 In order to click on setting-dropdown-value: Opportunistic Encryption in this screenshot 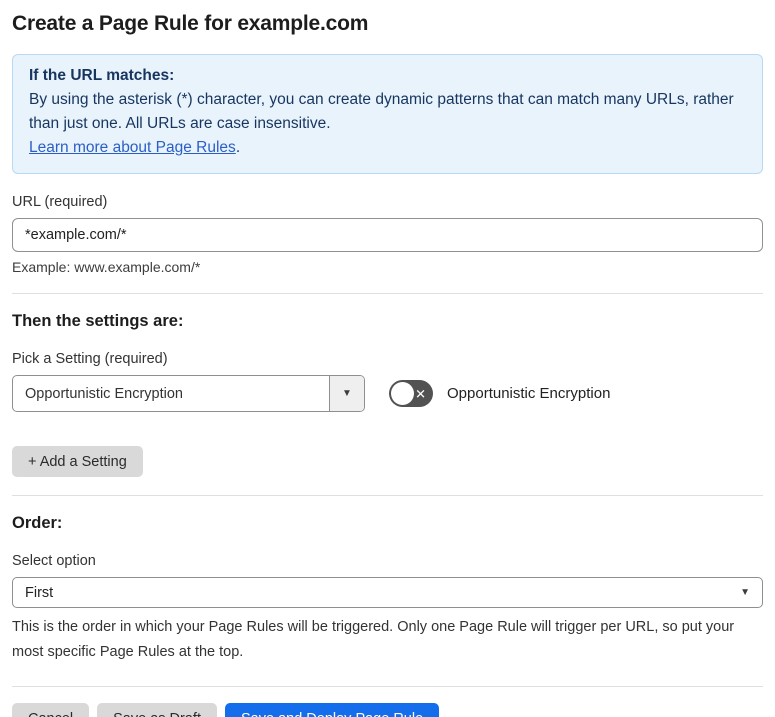, I will do `click(104, 393)`.